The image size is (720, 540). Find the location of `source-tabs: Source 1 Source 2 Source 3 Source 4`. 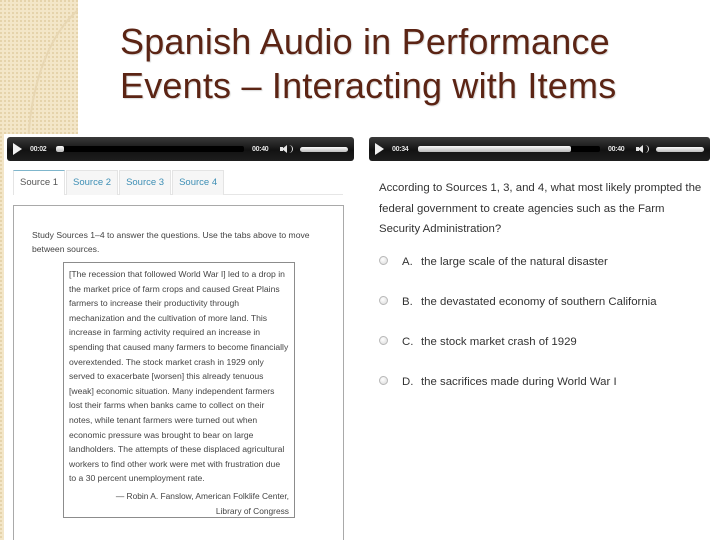

source-tabs: Source 1 Source 2 Source 3 Source 4 is located at coordinates (178, 182).